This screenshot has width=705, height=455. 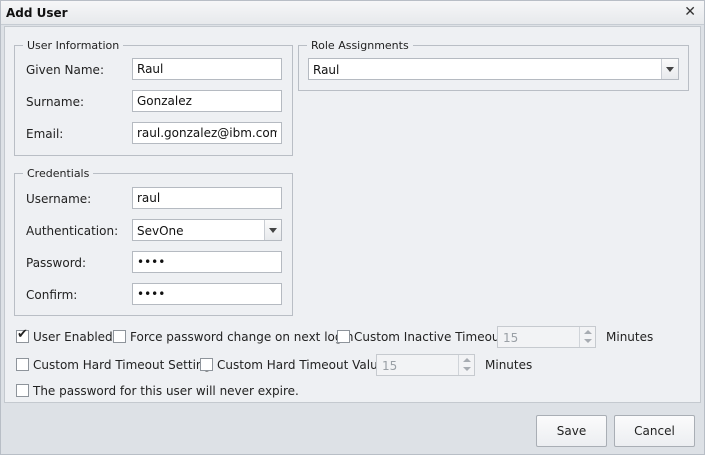 What do you see at coordinates (242, 337) in the screenshot?
I see `force-password-change-label: Force password change on next login` at bounding box center [242, 337].